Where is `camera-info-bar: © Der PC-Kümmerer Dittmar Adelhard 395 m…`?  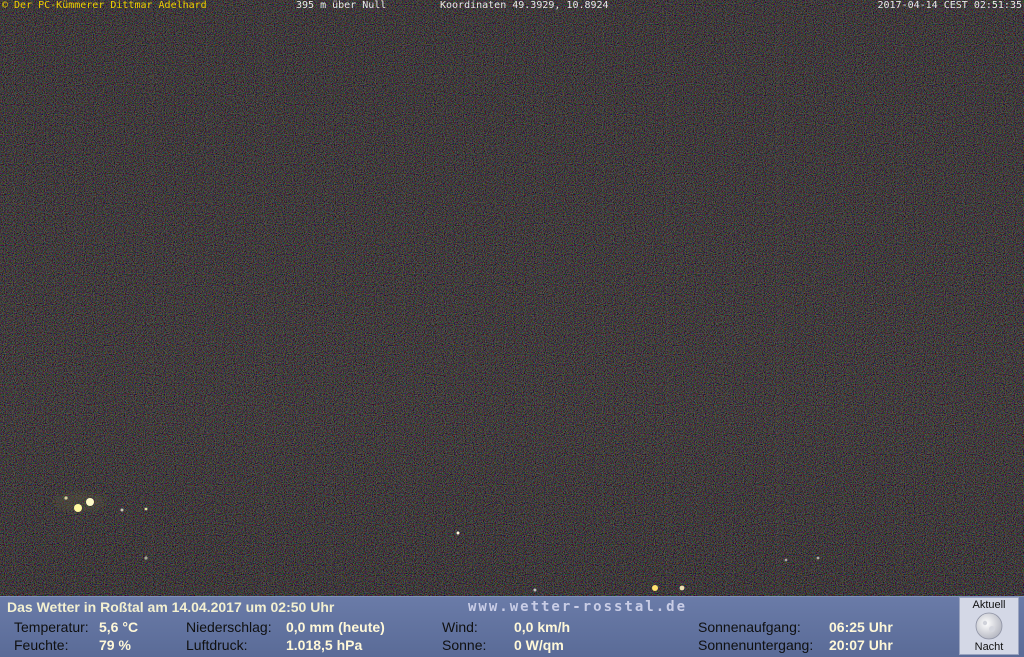 camera-info-bar: © Der PC-Kümmerer Dittmar Adelhard 395 m… is located at coordinates (512, 5).